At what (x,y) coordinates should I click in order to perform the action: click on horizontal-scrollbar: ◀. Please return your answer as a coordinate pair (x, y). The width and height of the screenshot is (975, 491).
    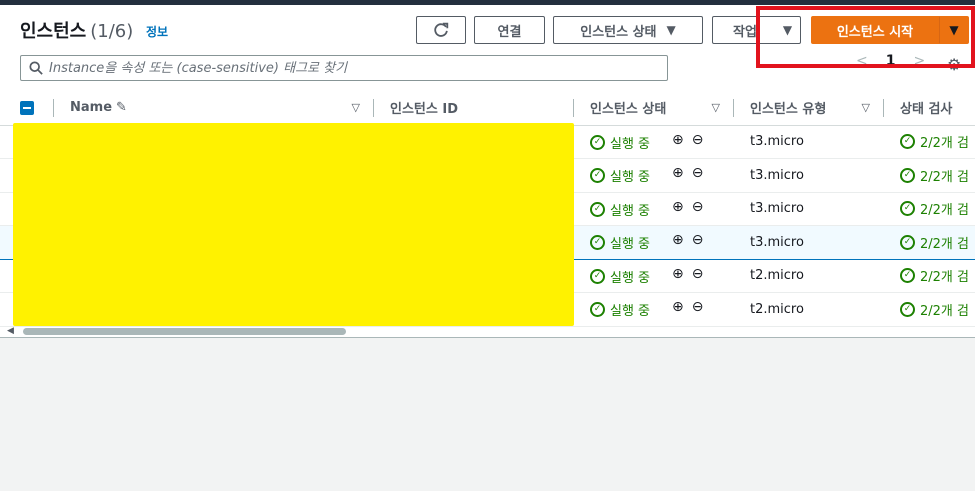
    Looking at the image, I should click on (487, 331).